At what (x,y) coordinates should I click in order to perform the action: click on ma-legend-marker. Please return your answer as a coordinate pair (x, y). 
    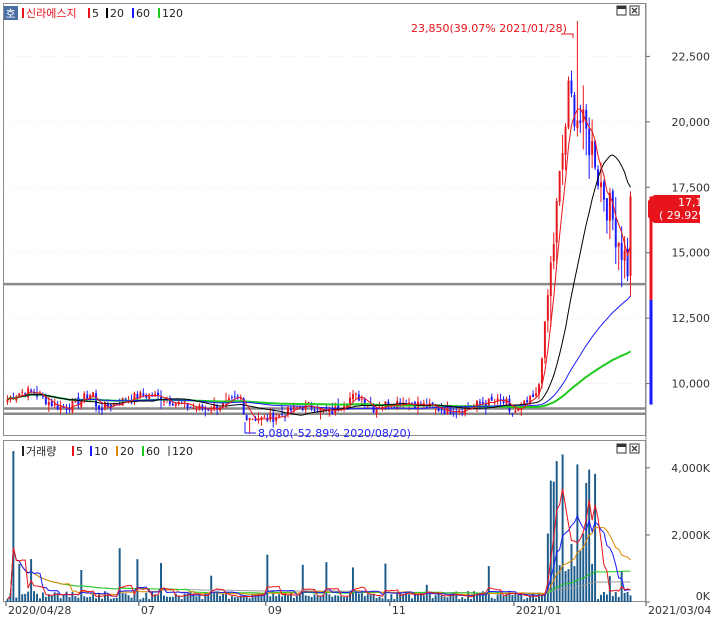
    Looking at the image, I should click on (133, 13).